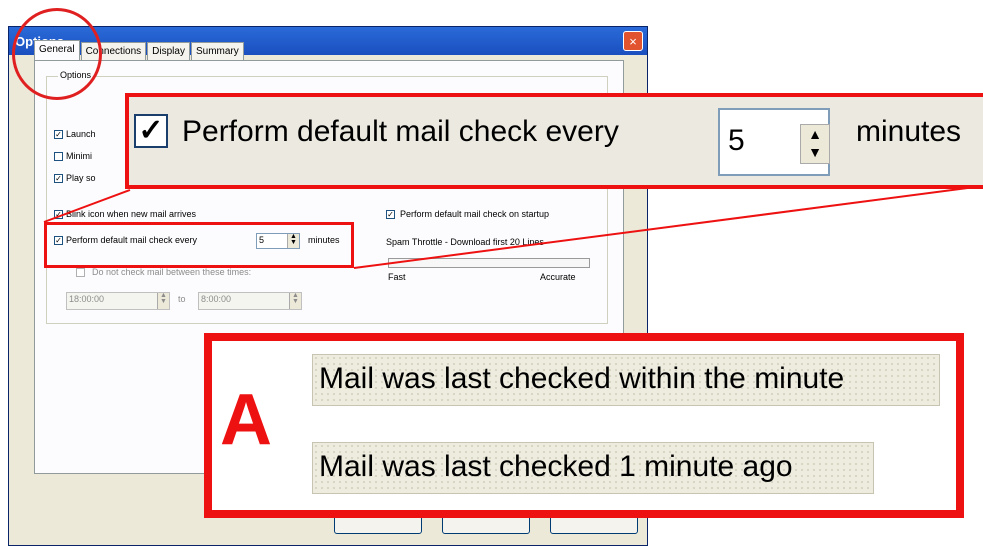 The height and width of the screenshot is (546, 983). What do you see at coordinates (815, 144) in the screenshot?
I see `spinner-arrows-icon: ▲ ▼` at bounding box center [815, 144].